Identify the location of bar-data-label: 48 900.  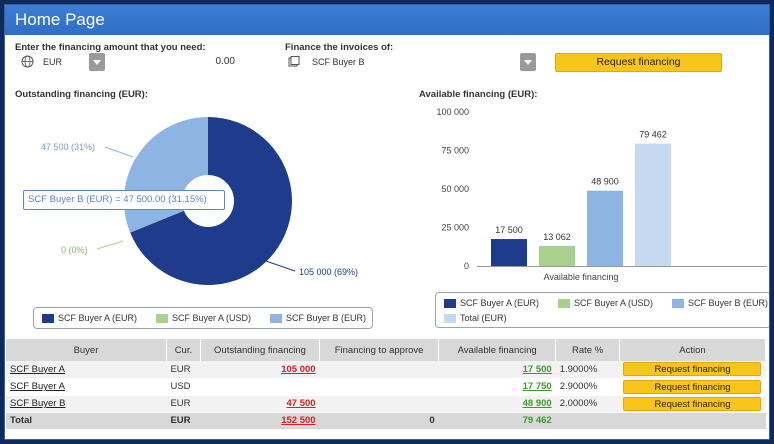
(605, 182).